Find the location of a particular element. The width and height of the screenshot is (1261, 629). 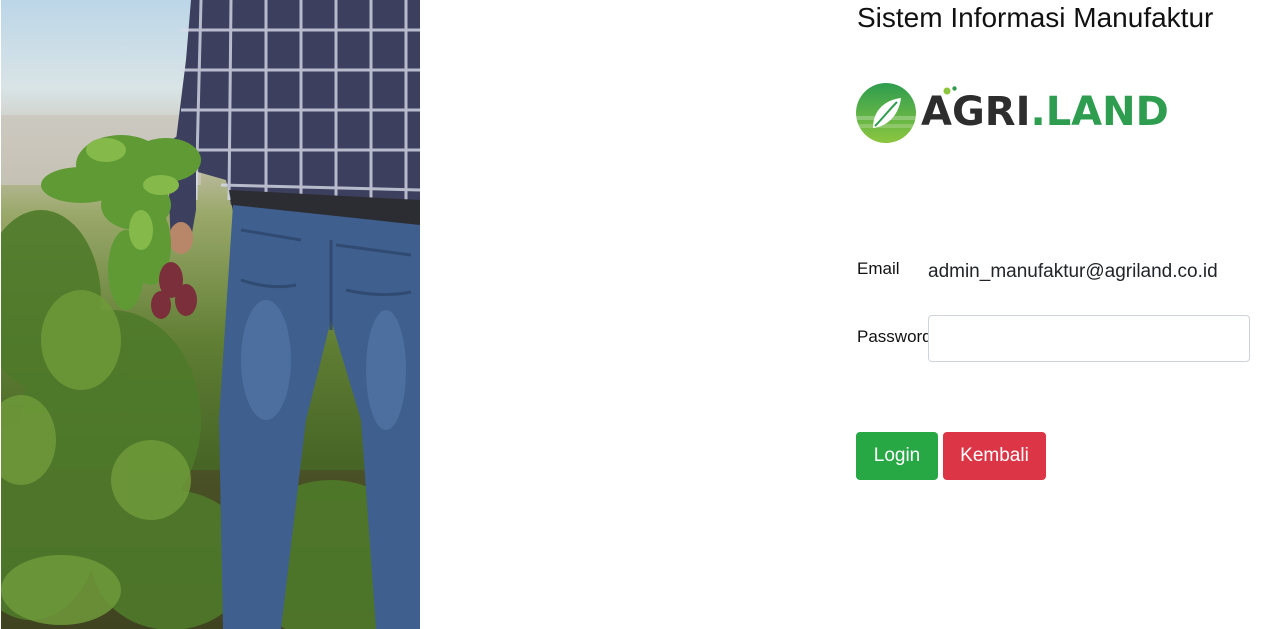

leaf-icon is located at coordinates (886, 113).